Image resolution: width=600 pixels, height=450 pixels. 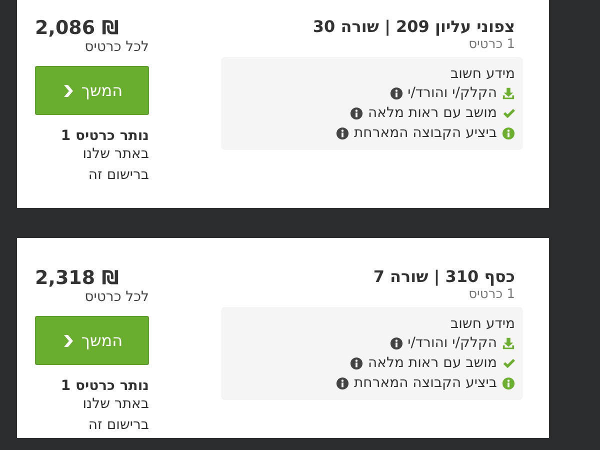 I want to click on listing-title: כסף 310 | שורה 7, so click(x=444, y=276).